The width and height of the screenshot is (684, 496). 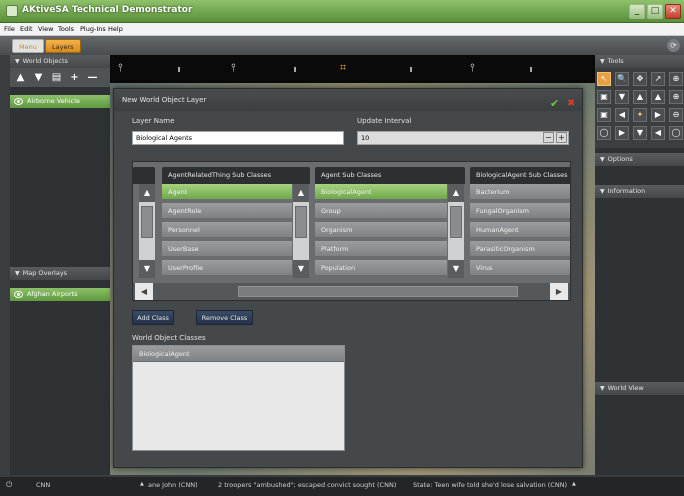 What do you see at coordinates (463, 138) in the screenshot?
I see `update-interval-input: 10` at bounding box center [463, 138].